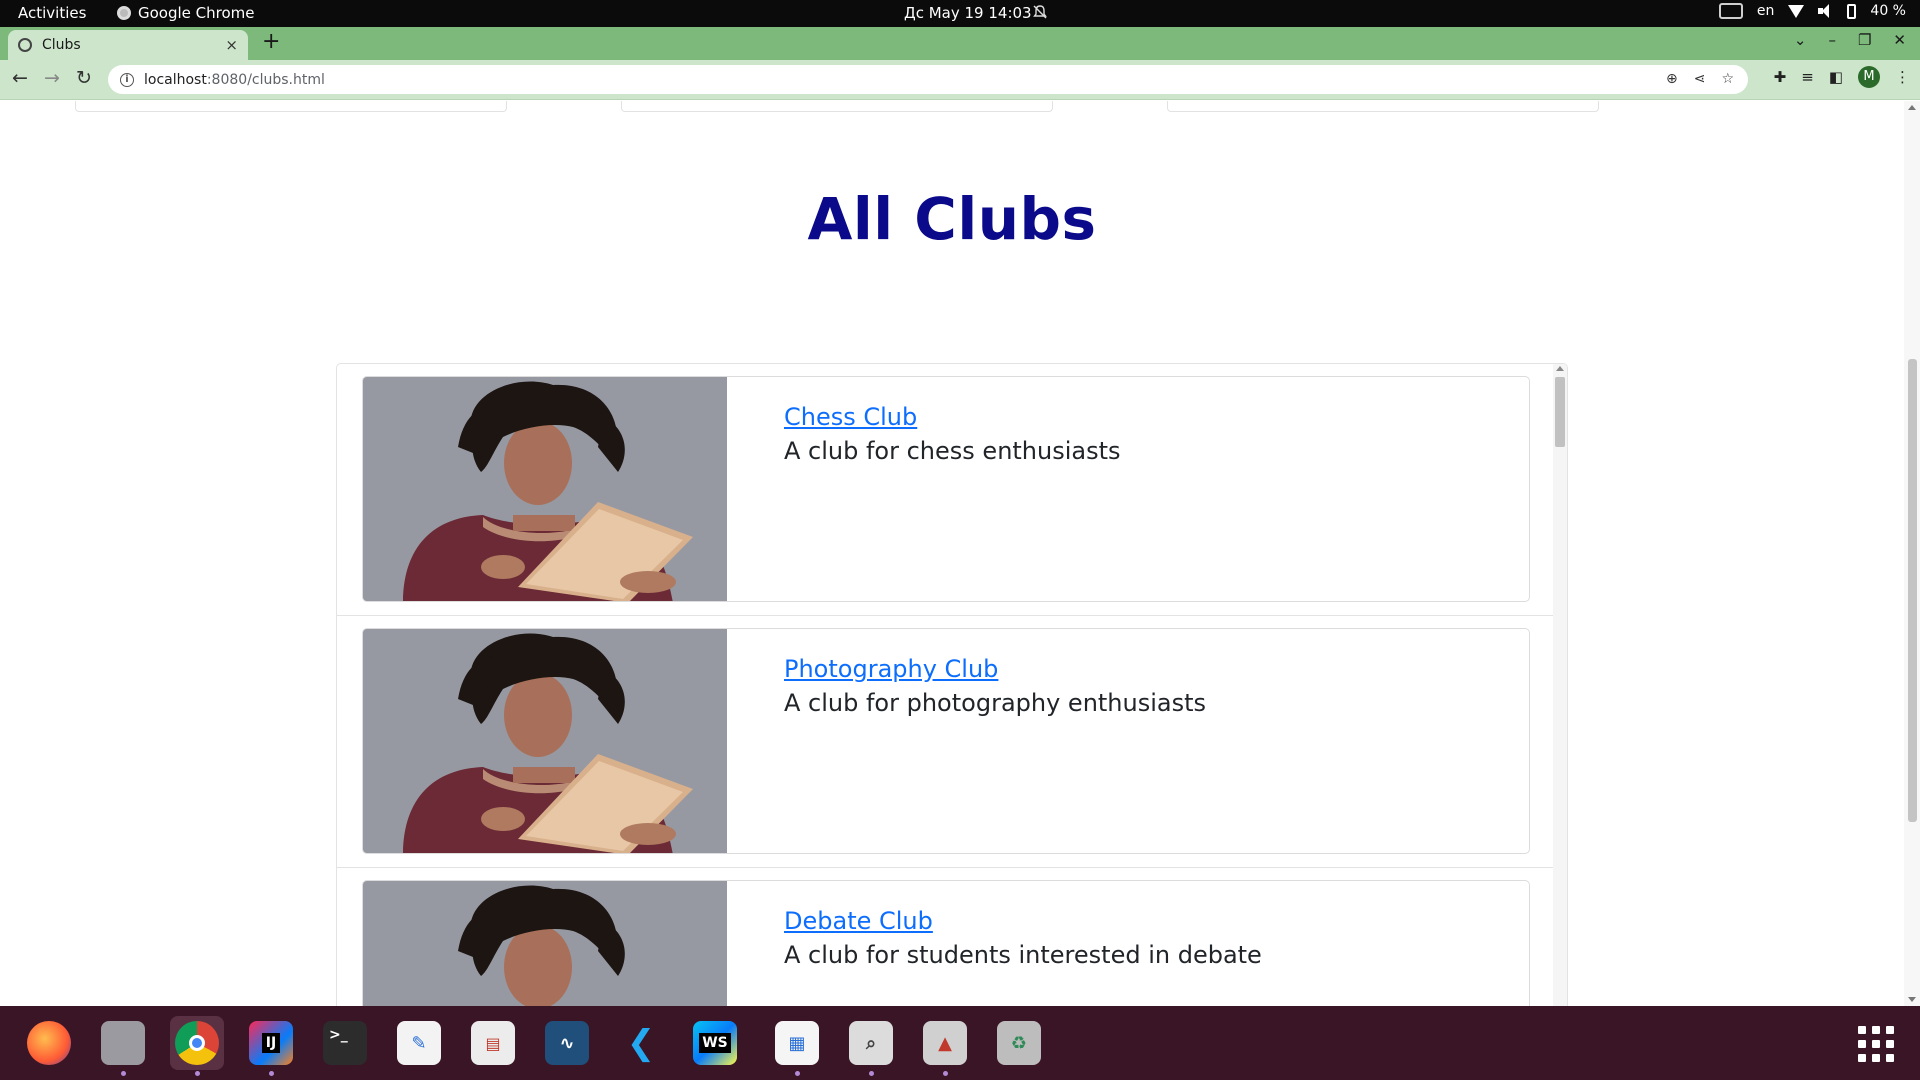 The image size is (1920, 1080). I want to click on dock-item-trash: ♻, so click(1019, 1043).